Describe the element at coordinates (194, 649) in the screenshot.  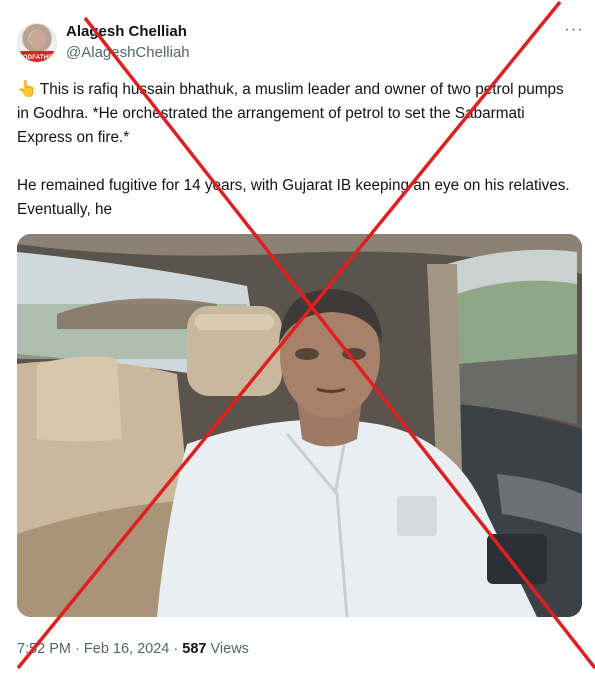
I see `views-count: 587` at that location.